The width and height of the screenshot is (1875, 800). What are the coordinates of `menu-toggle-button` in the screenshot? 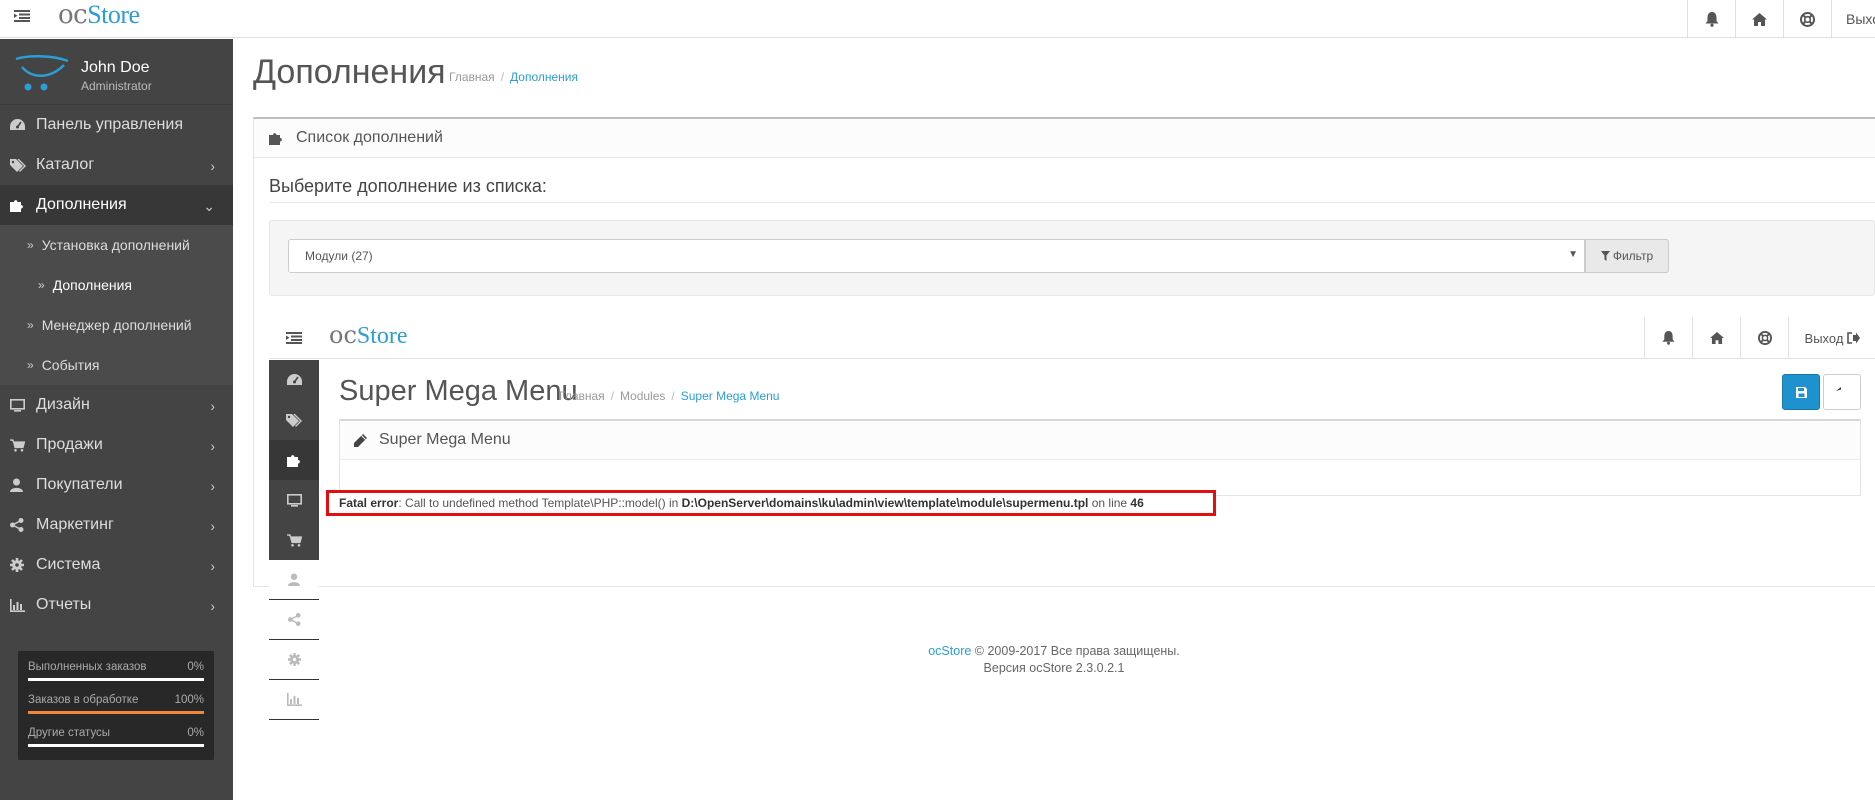 It's located at (22, 16).